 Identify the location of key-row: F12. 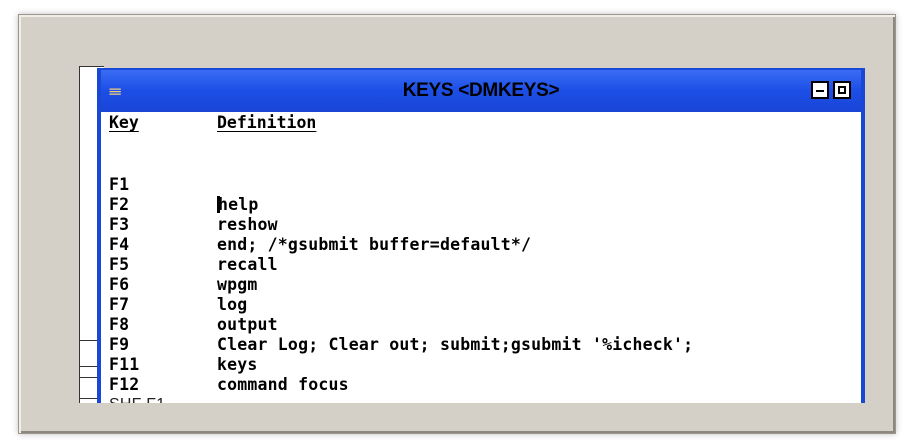
(485, 374).